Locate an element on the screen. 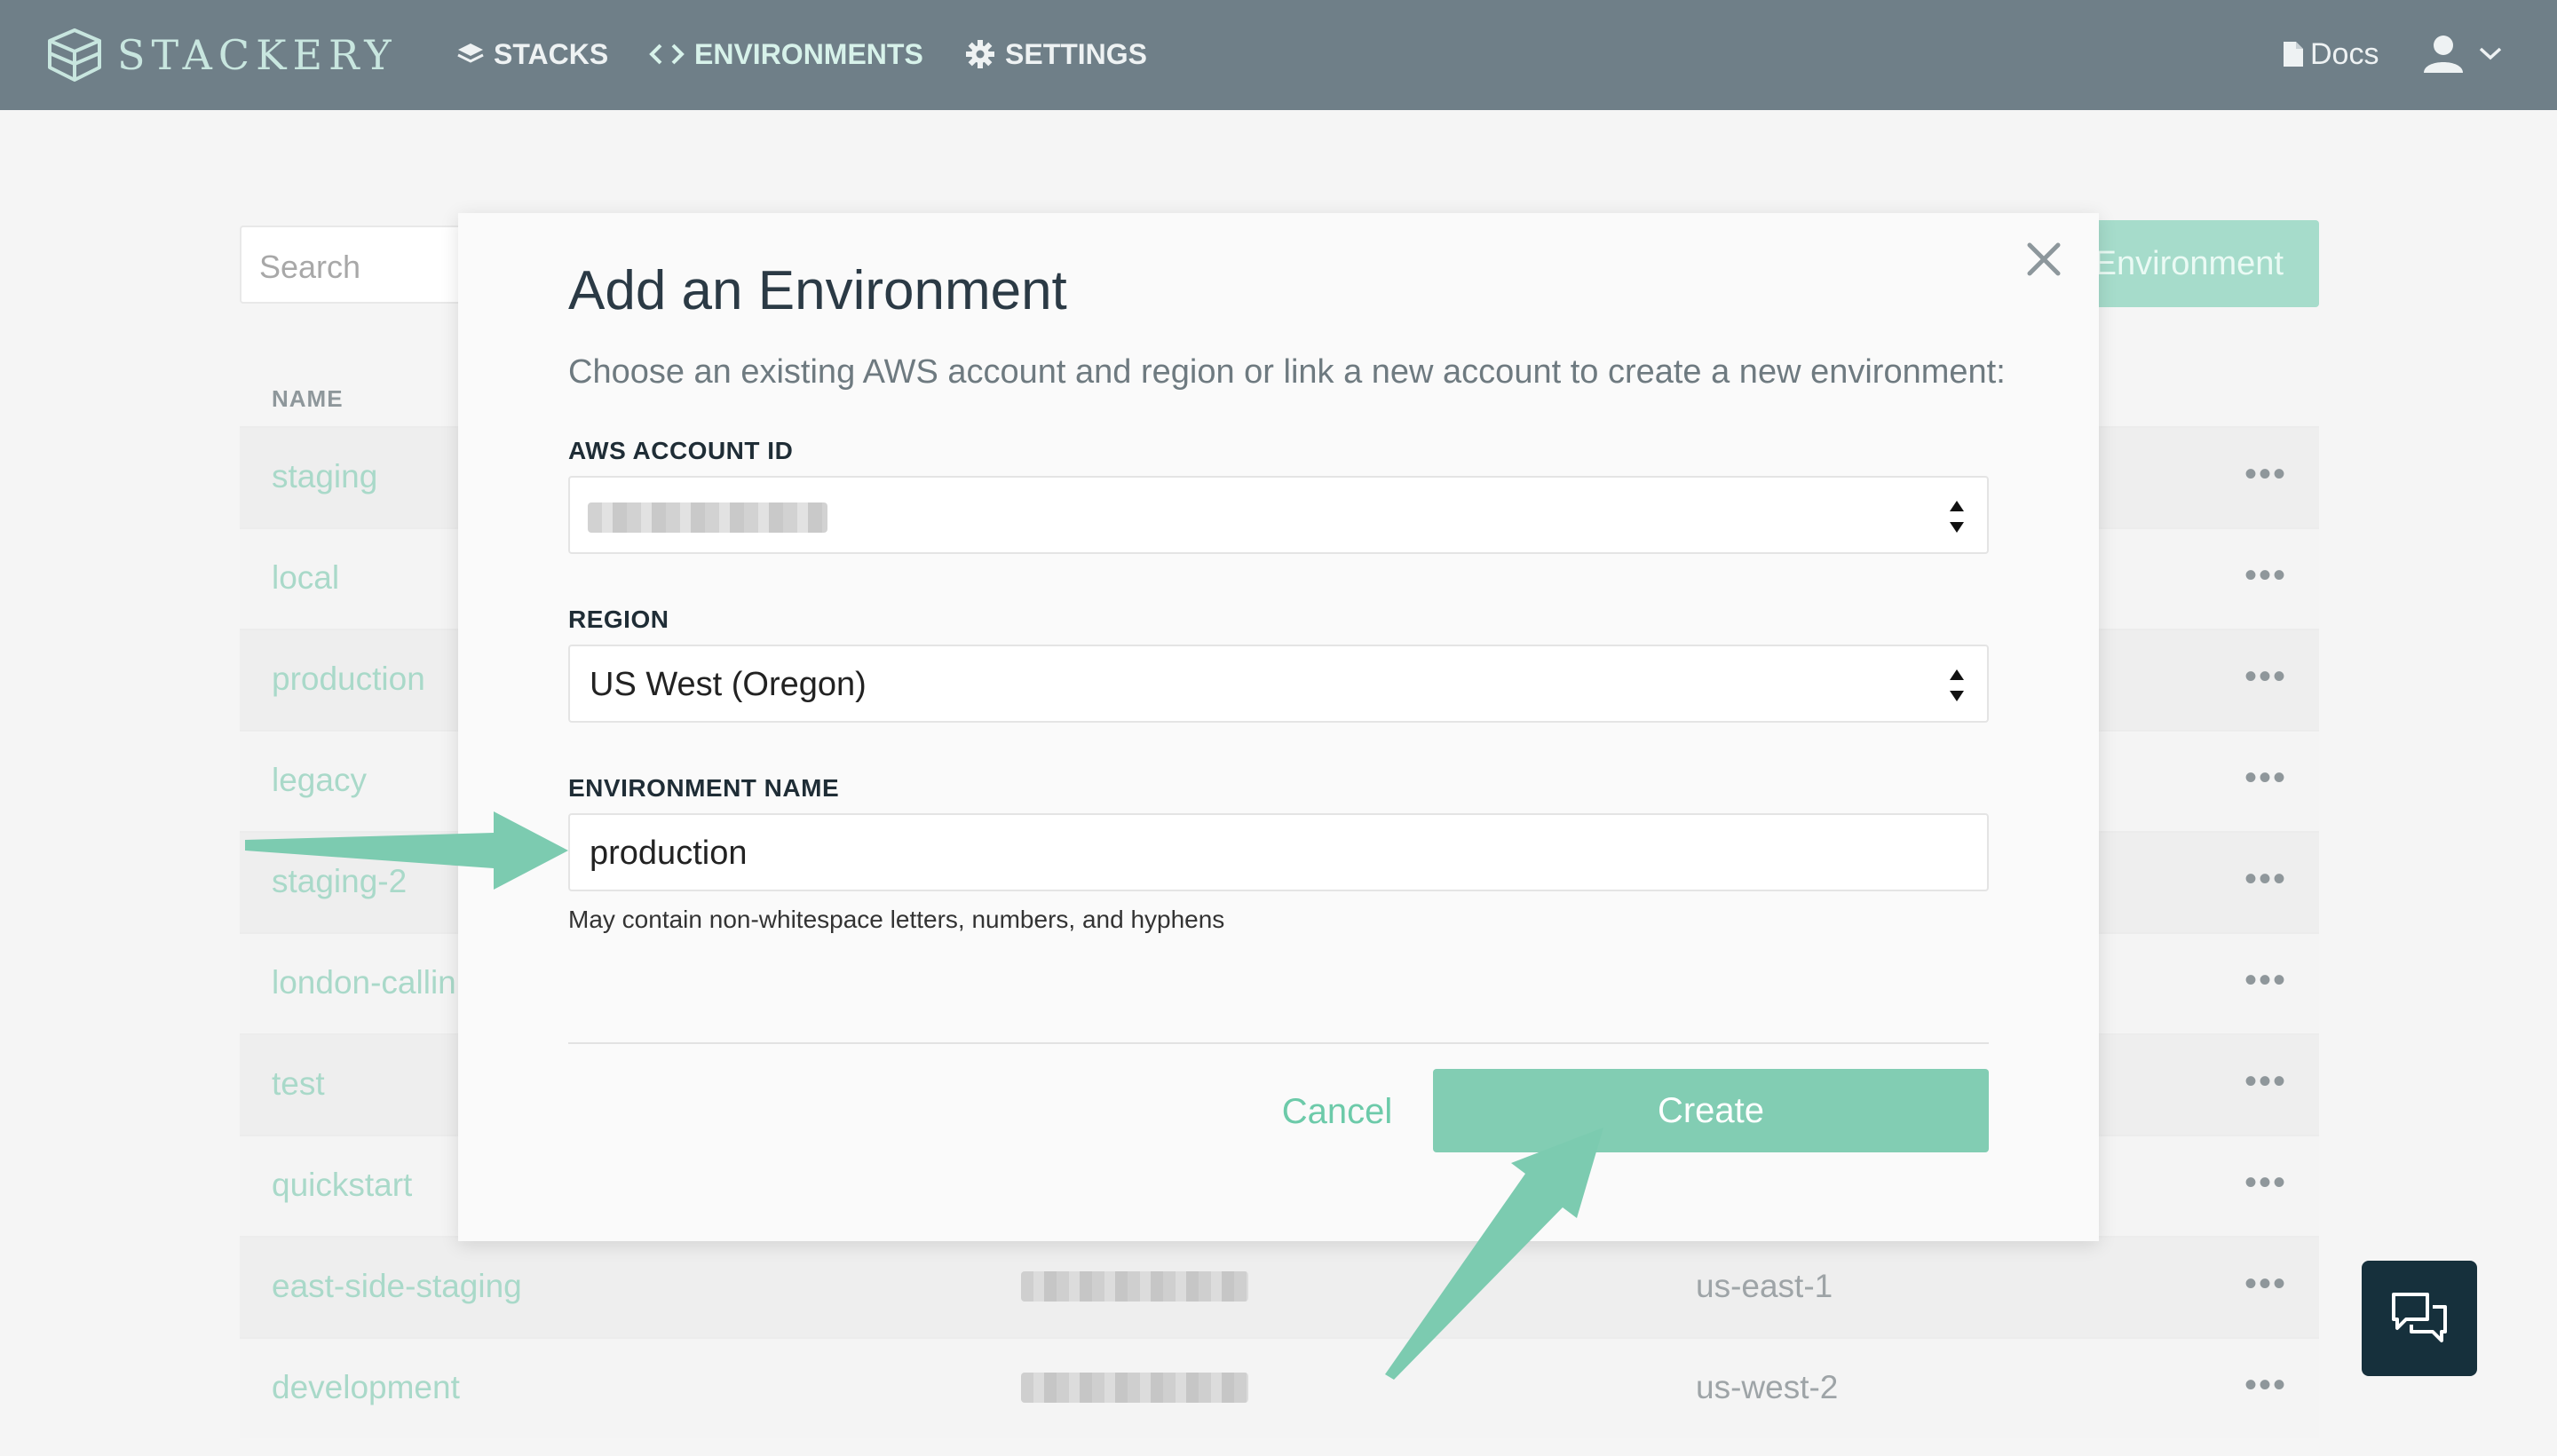  stackery-logo-icon is located at coordinates (74, 55).